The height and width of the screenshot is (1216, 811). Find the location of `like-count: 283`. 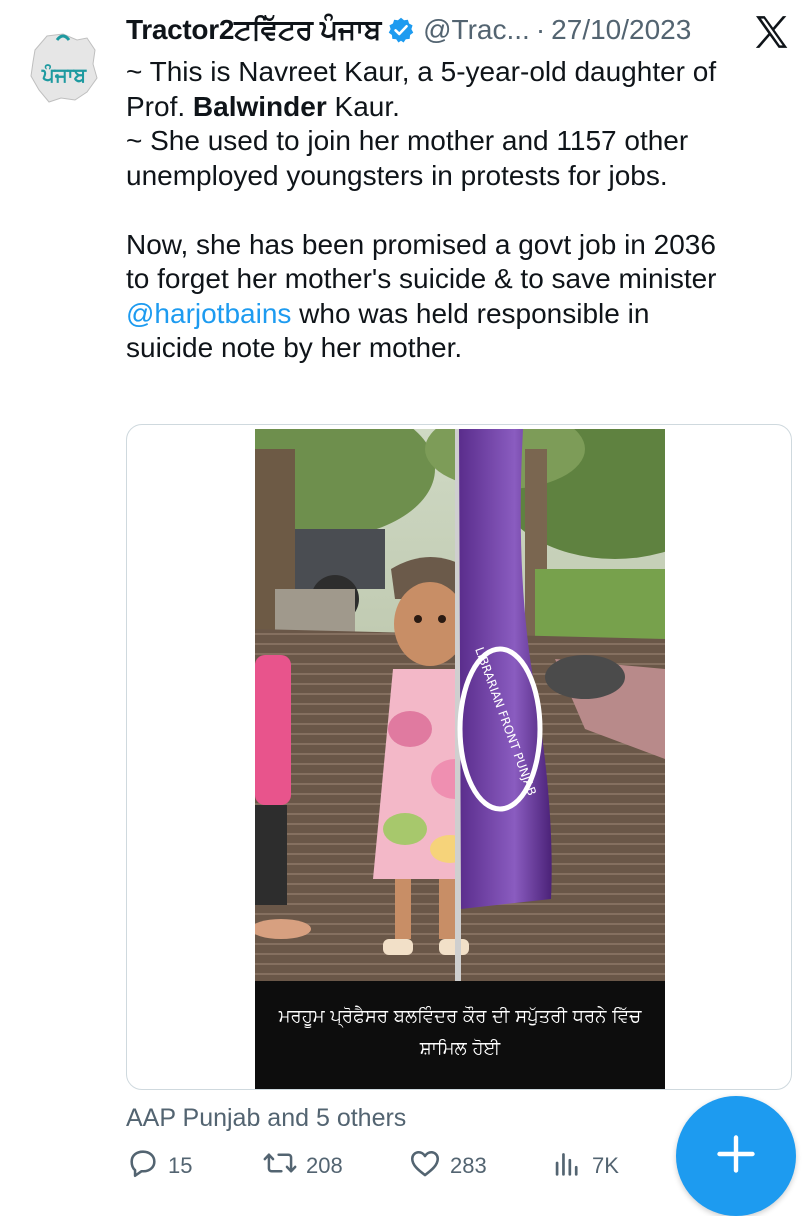

like-count: 283 is located at coordinates (468, 1165).